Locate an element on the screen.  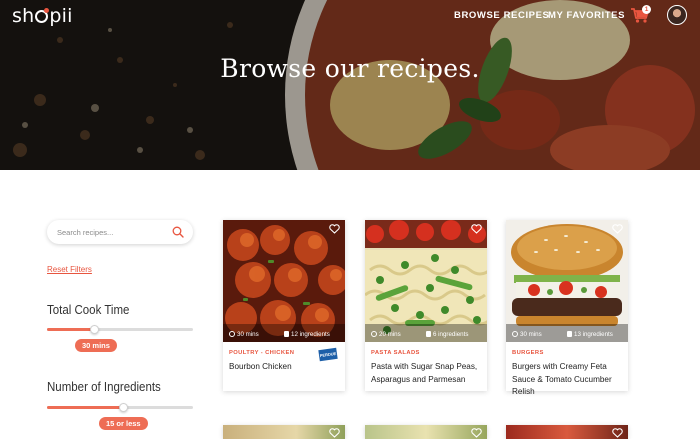
cook-time-slider-handle is located at coordinates (94, 329).